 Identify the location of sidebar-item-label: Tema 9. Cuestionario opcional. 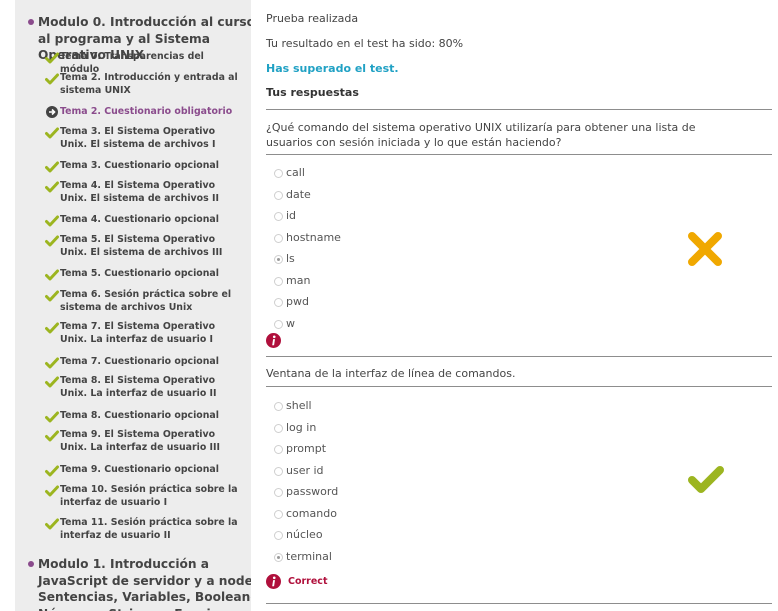
(139, 469).